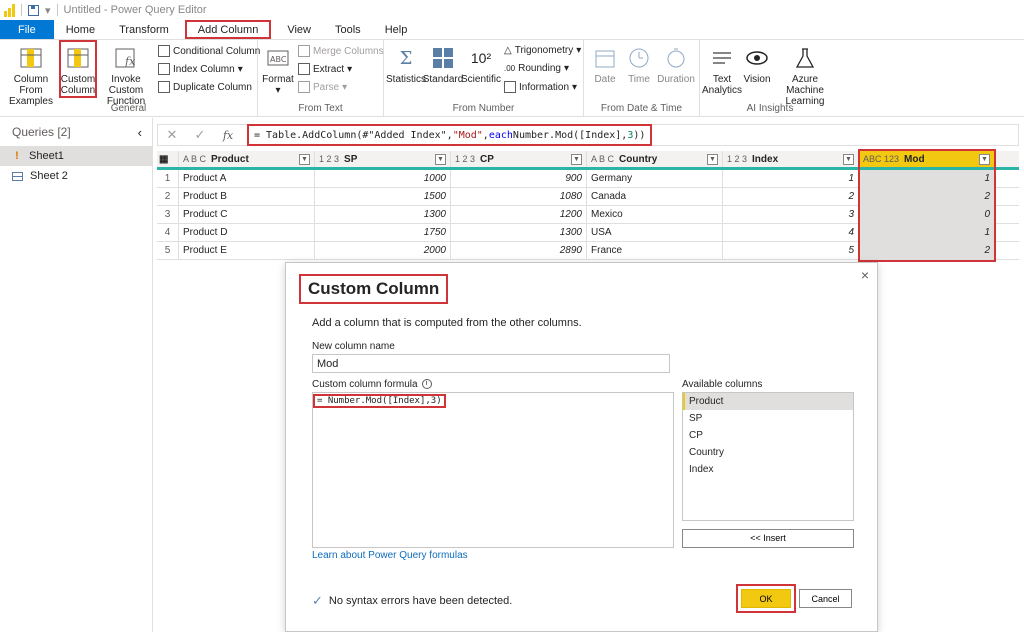  What do you see at coordinates (247, 214) in the screenshot?
I see `table-cell: Product C` at bounding box center [247, 214].